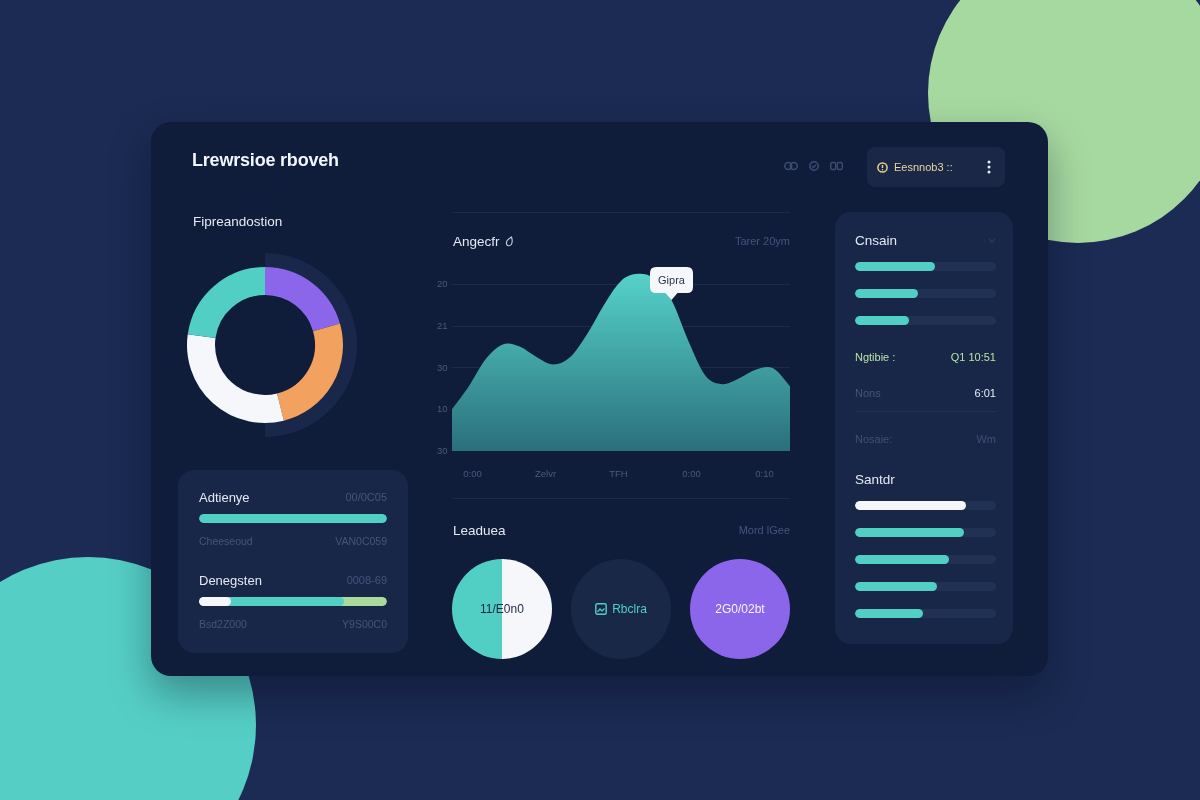 Image resolution: width=1200 pixels, height=800 pixels. Describe the element at coordinates (479, 530) in the screenshot. I see `section-title: Leaduea` at that location.